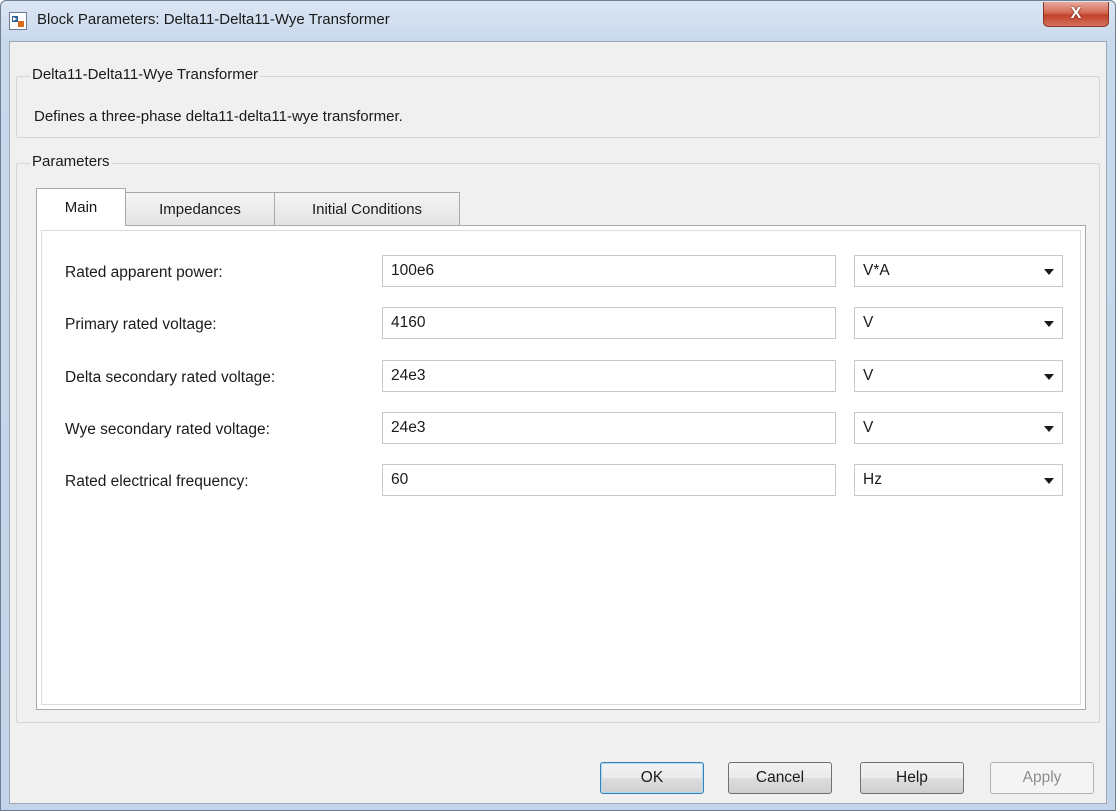 The width and height of the screenshot is (1116, 811). I want to click on rated-electrical-frequency-unit-value: Hz, so click(872, 479).